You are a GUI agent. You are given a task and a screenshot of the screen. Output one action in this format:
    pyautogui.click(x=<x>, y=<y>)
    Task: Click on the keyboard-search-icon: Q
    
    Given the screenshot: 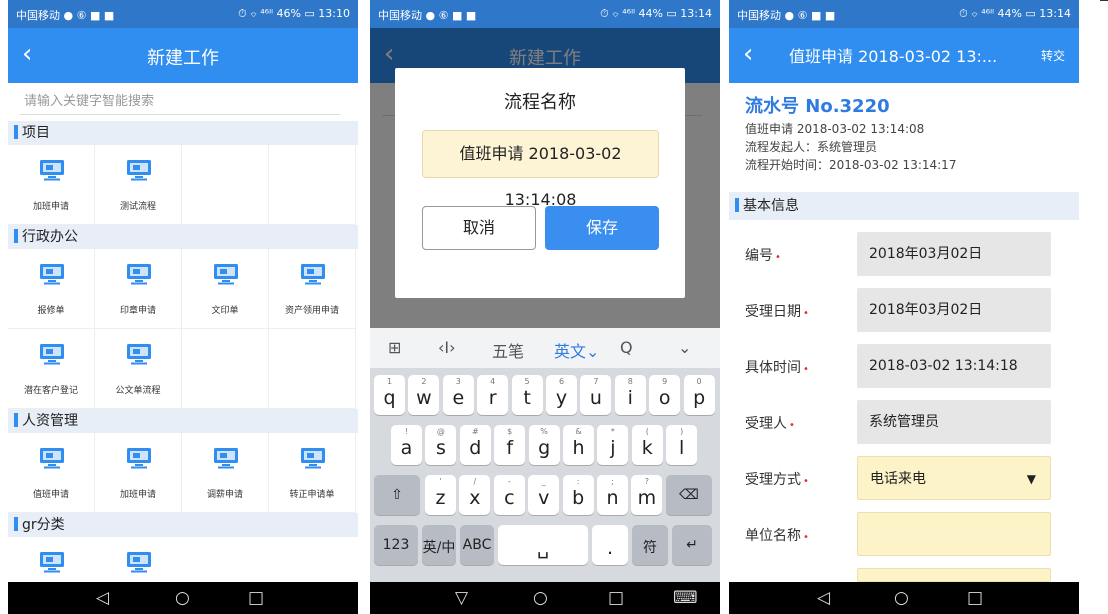 What is the action you would take?
    pyautogui.click(x=626, y=347)
    